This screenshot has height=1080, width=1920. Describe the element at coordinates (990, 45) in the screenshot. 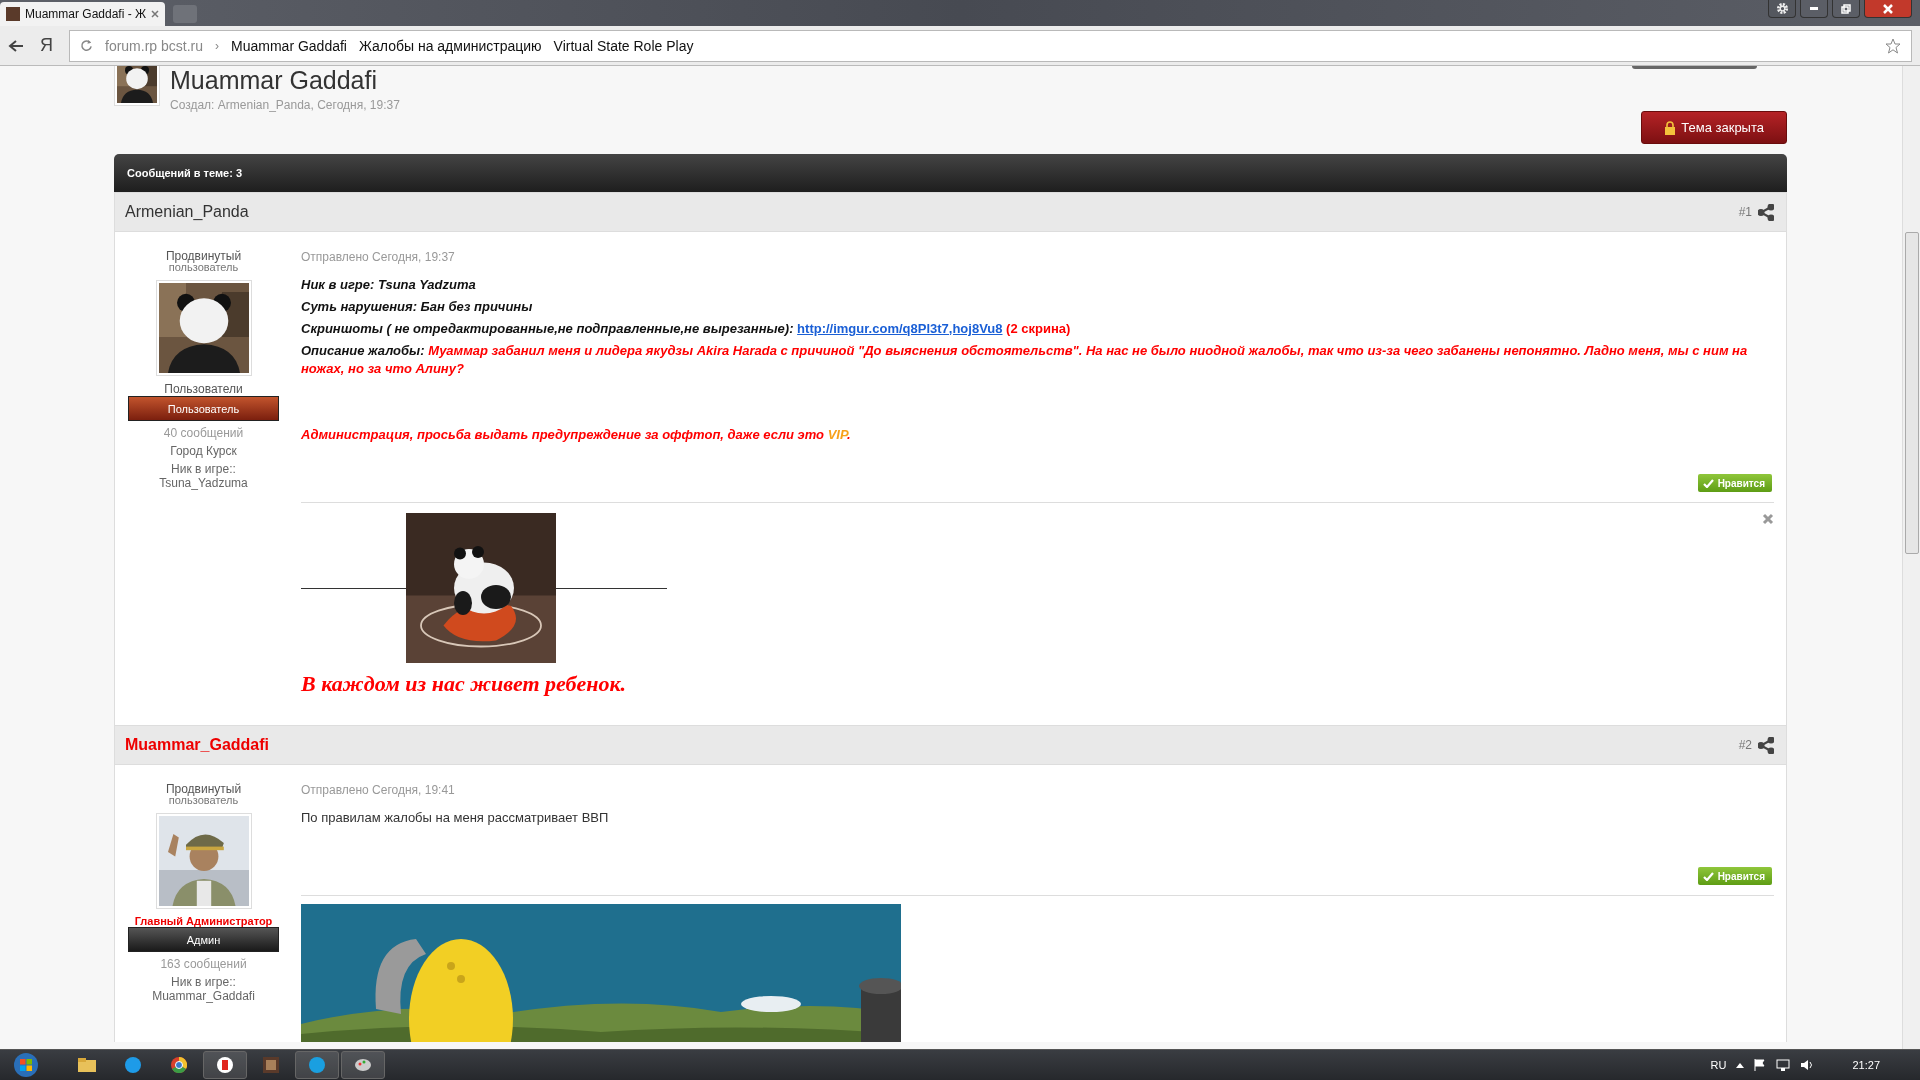

I see `address-bar: forum.rp bcst.ru › Muammar Gaddafi Жалобы на администрацию Virtual State Role Play` at that location.